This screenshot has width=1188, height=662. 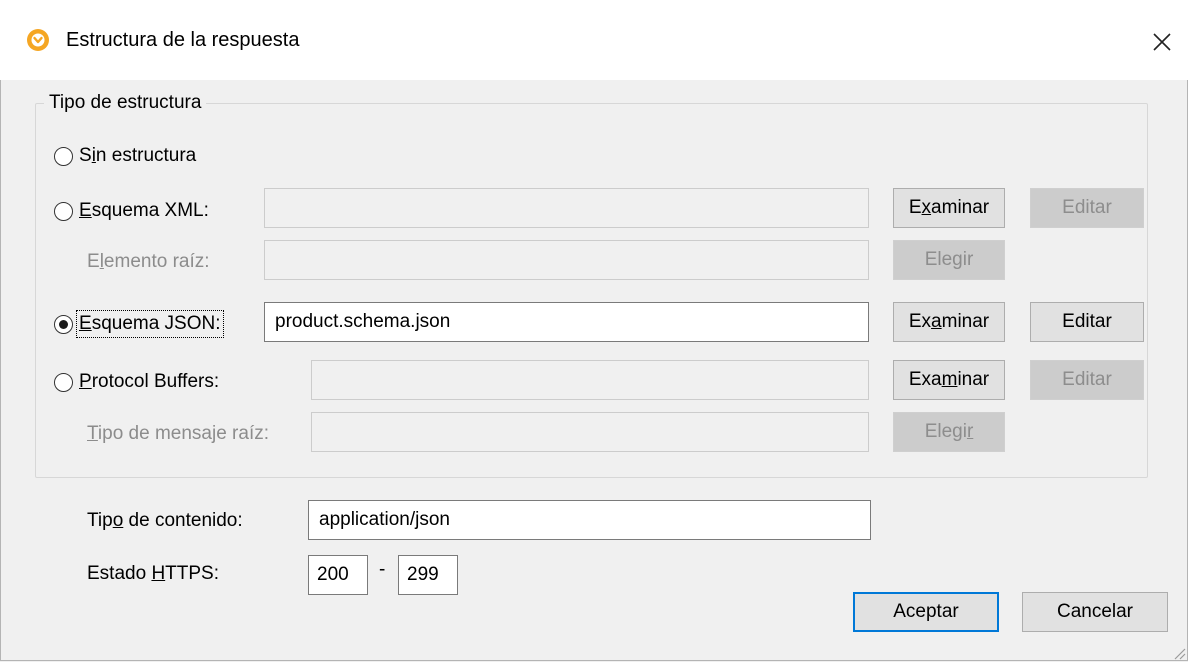 What do you see at coordinates (165, 520) in the screenshot?
I see `content-type-label: Tipo de contenido:` at bounding box center [165, 520].